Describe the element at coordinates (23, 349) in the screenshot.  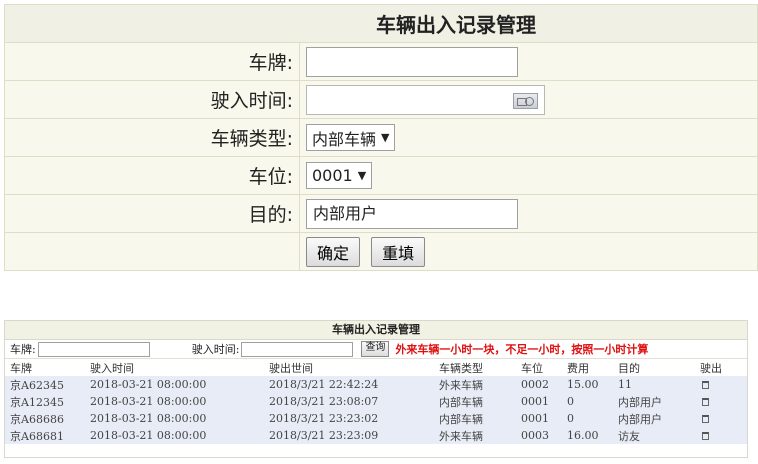
I see `search-plate-label: 车牌:` at that location.